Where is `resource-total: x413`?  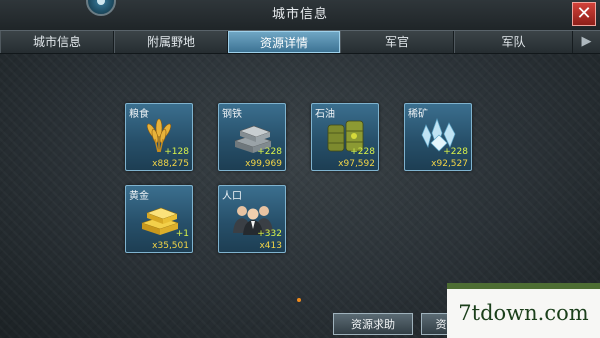 resource-total: x413 is located at coordinates (270, 246).